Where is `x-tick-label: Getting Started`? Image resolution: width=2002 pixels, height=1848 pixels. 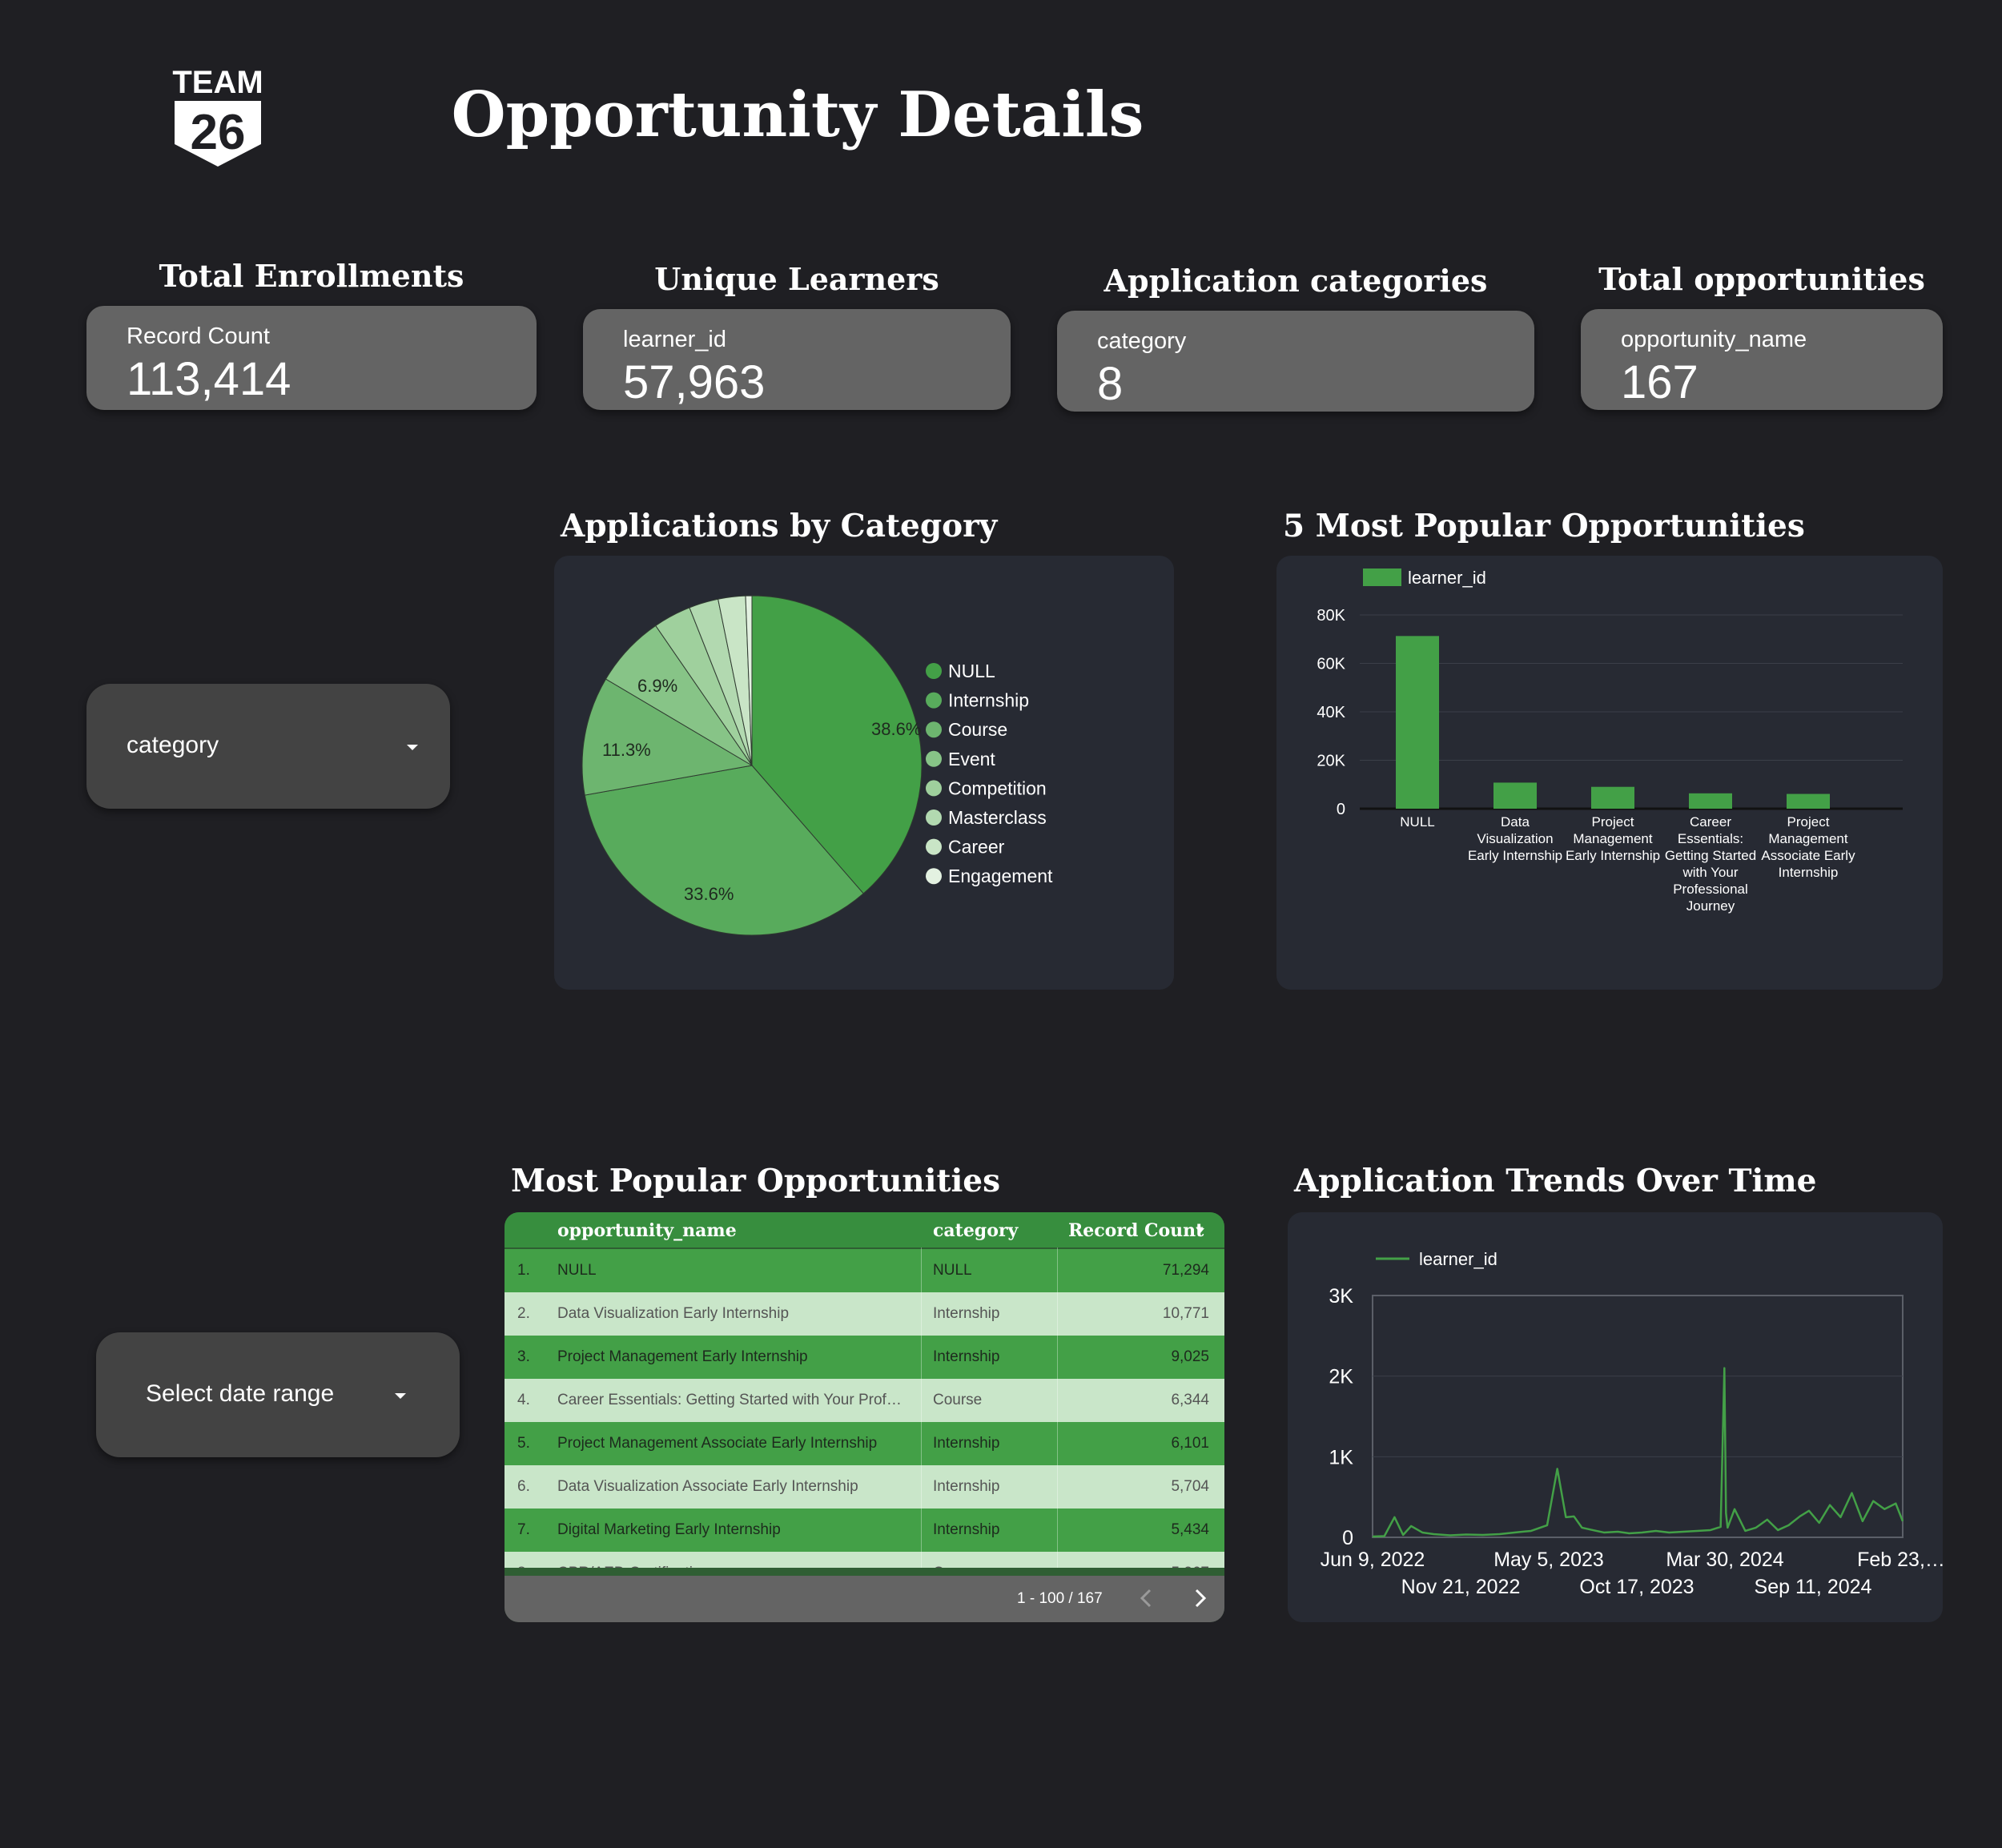 x-tick-label: Getting Started is located at coordinates (1710, 856).